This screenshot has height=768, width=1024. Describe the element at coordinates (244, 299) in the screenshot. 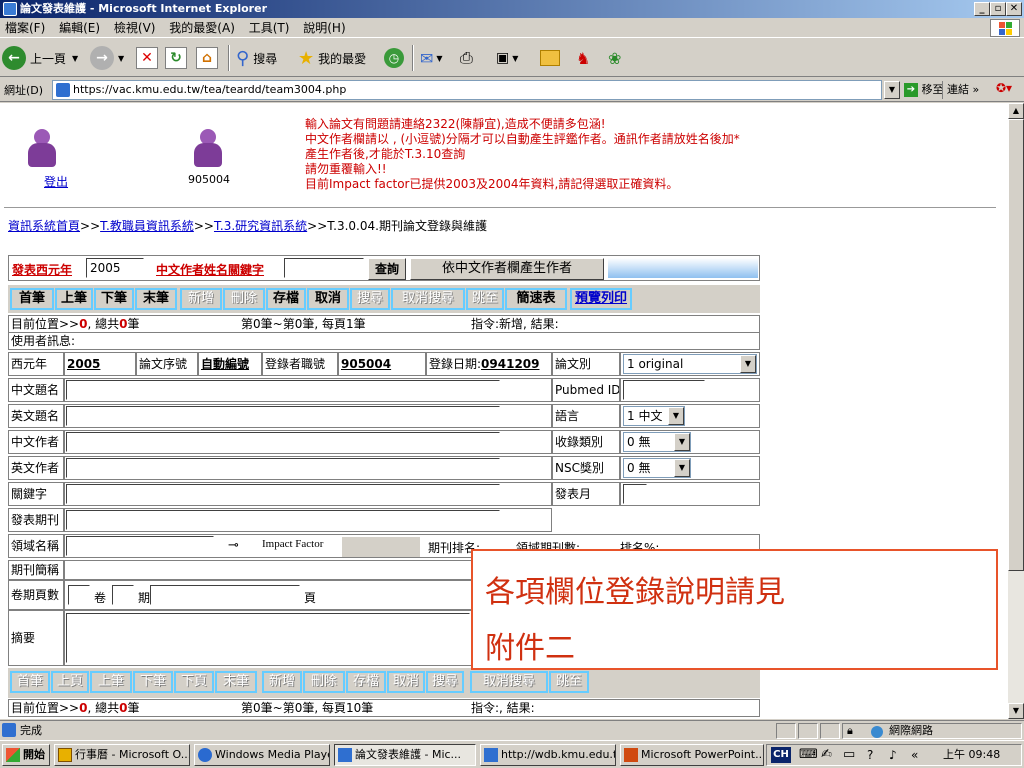

I see `delete-button: 刪除` at that location.